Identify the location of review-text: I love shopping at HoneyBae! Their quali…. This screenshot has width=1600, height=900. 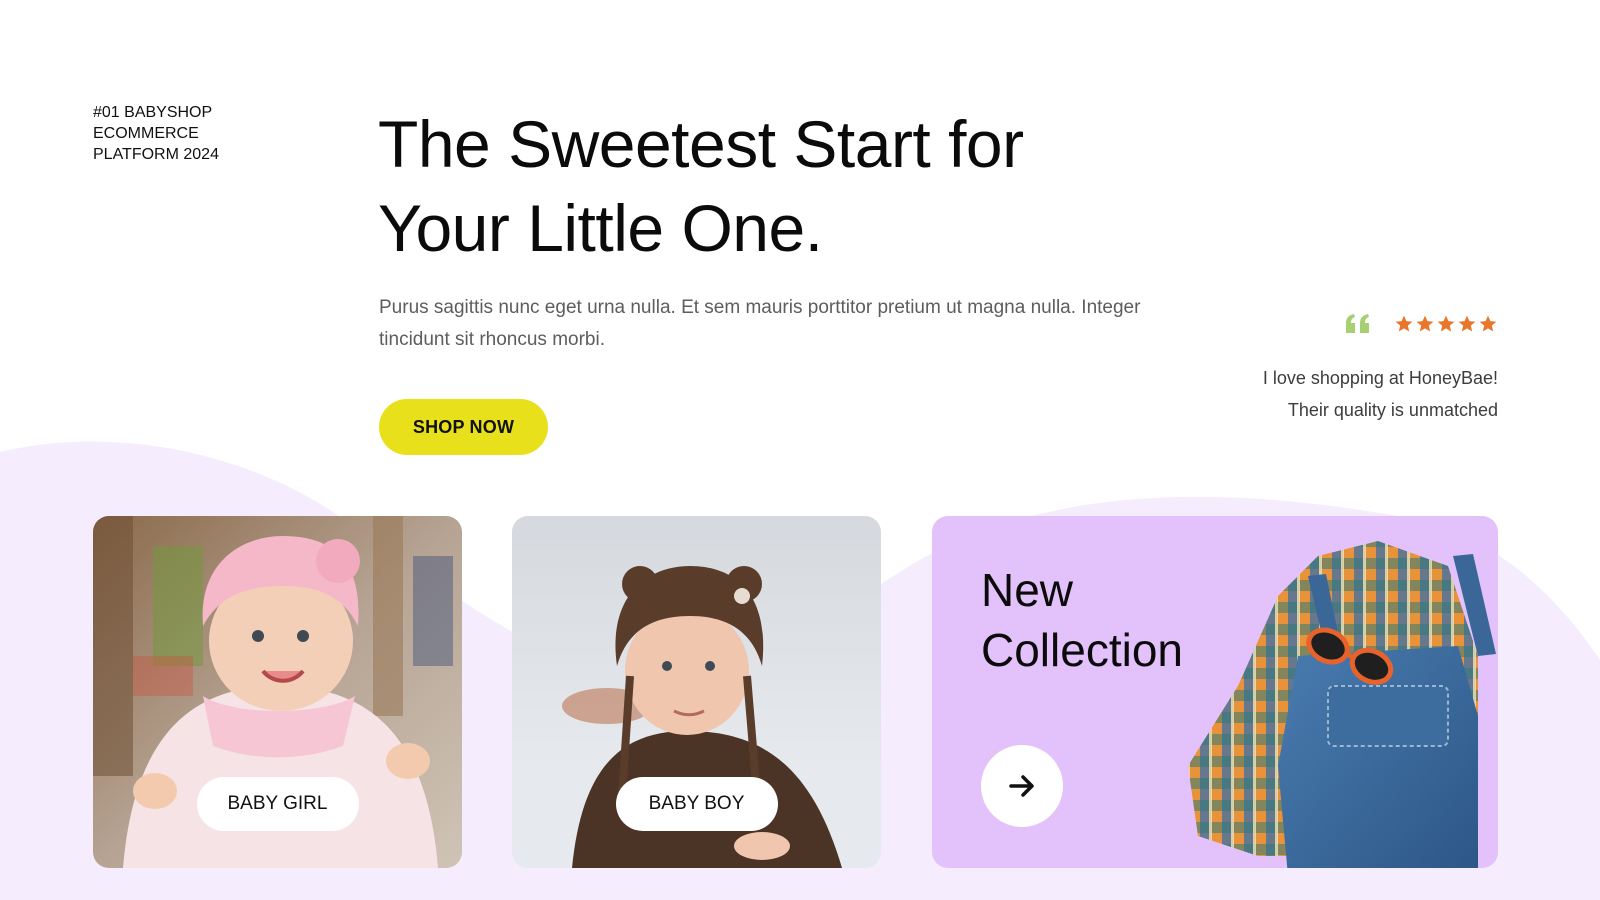
(1380, 394).